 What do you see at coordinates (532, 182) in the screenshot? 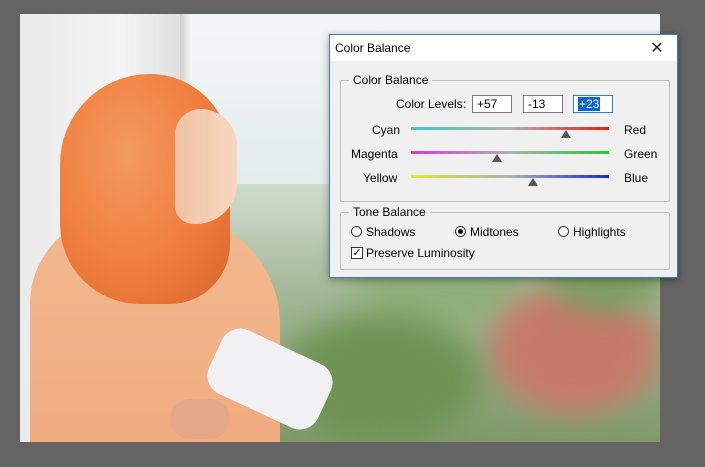
I see `yellow-blue-slider-thumb` at bounding box center [532, 182].